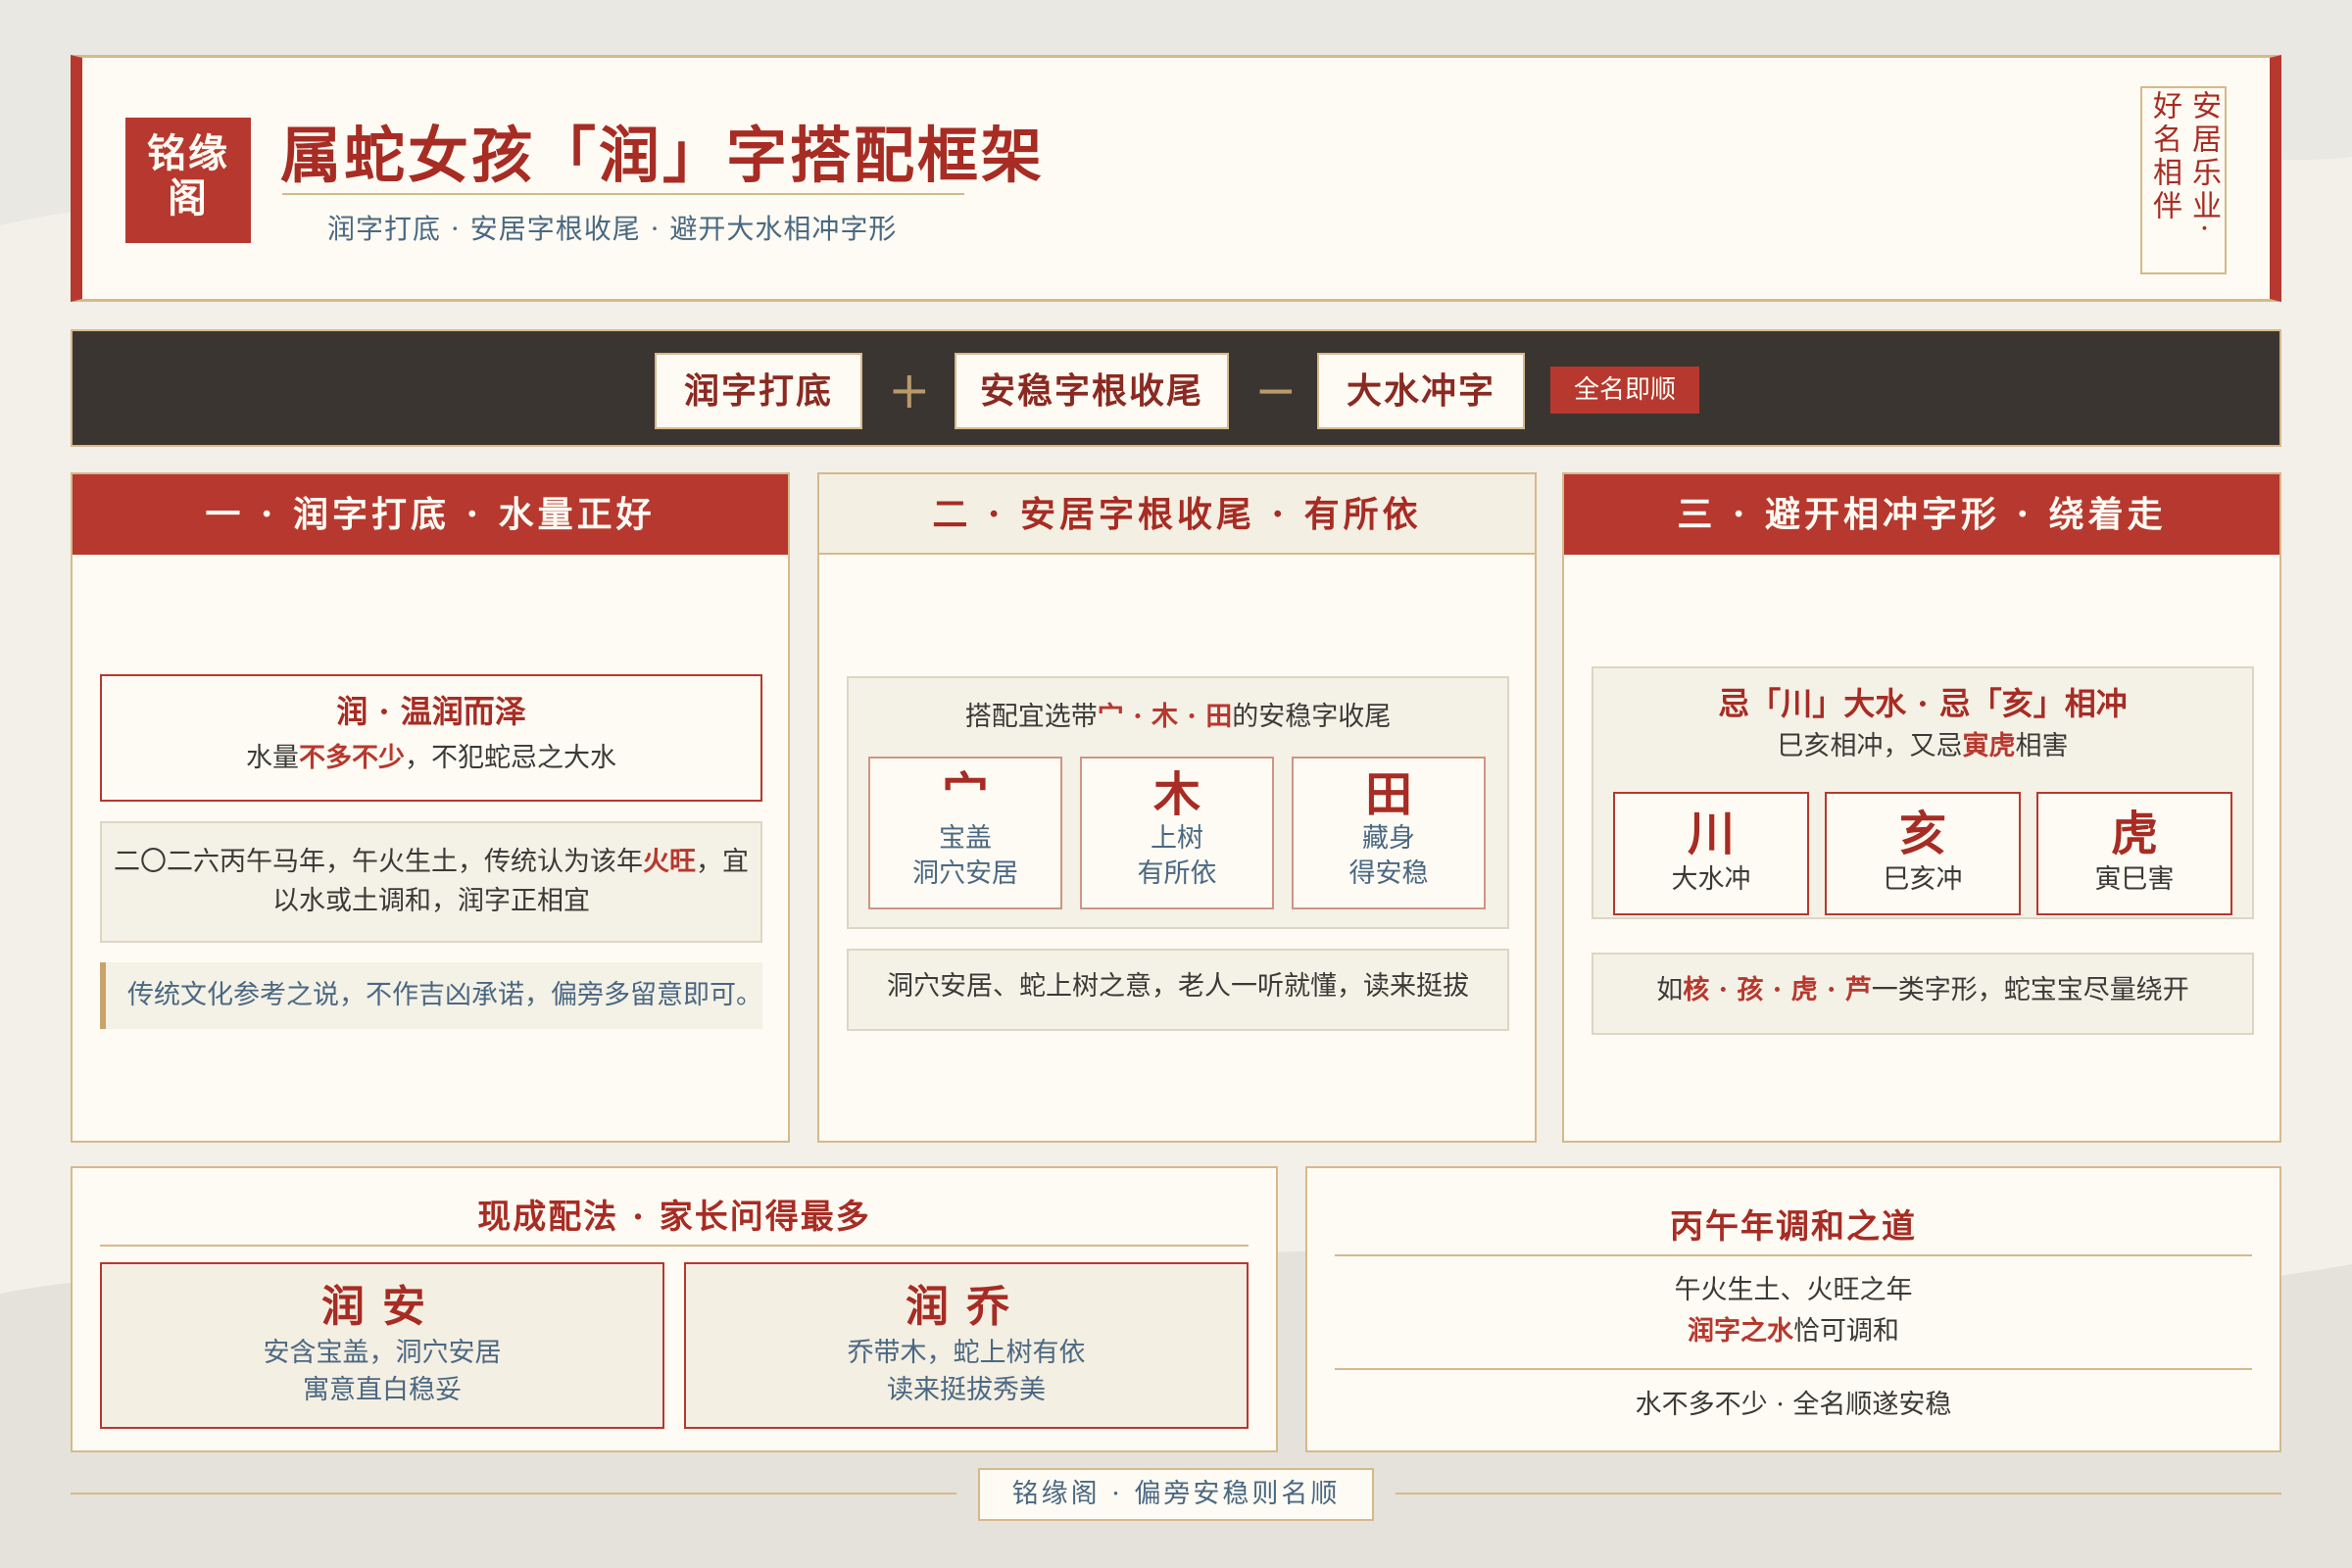  I want to click on footer-line-right, so click(1838, 1493).